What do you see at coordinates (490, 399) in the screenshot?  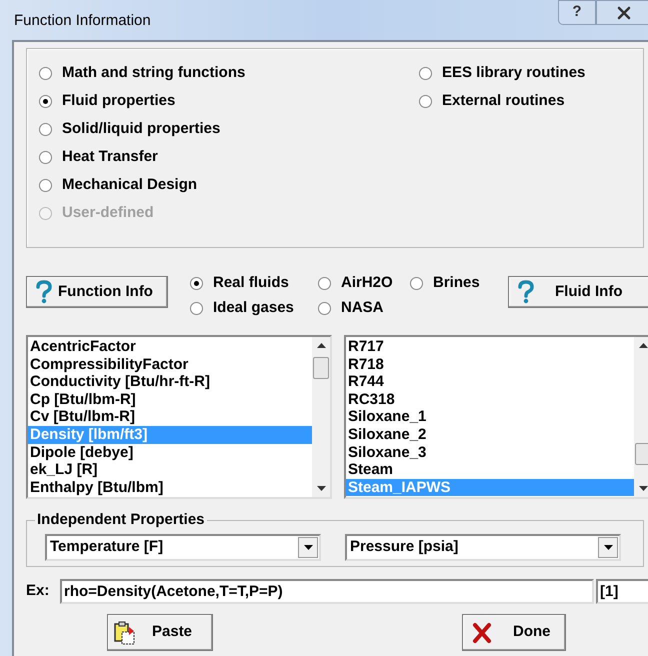 I see `list-item: RC318` at bounding box center [490, 399].